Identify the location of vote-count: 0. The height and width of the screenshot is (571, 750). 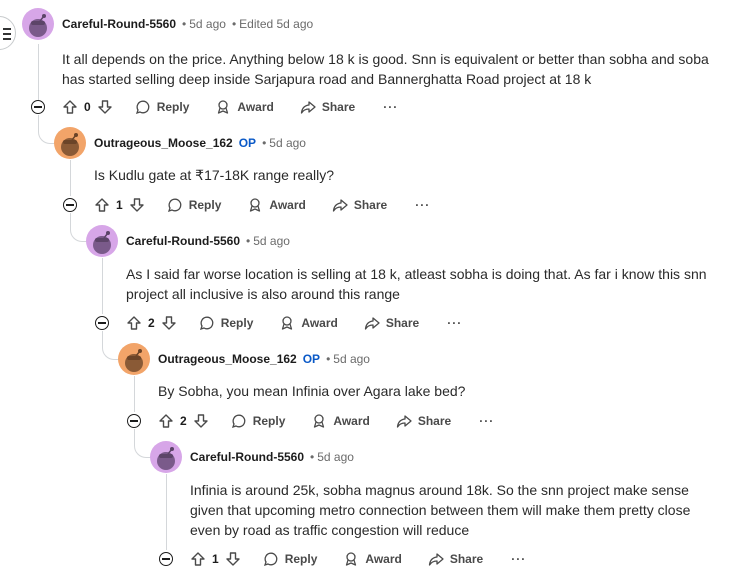
(87, 107).